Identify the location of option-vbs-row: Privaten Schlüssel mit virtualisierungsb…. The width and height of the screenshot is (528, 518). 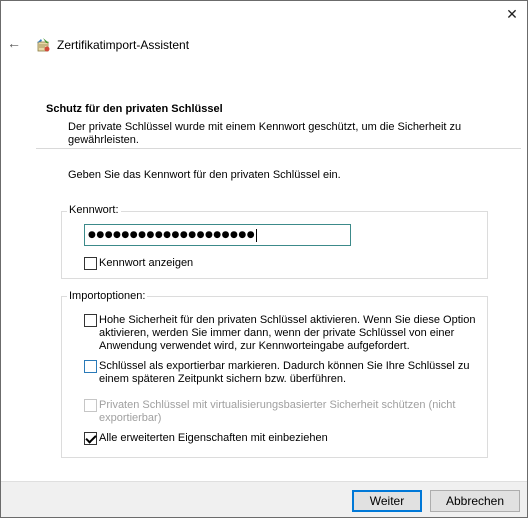
(281, 412).